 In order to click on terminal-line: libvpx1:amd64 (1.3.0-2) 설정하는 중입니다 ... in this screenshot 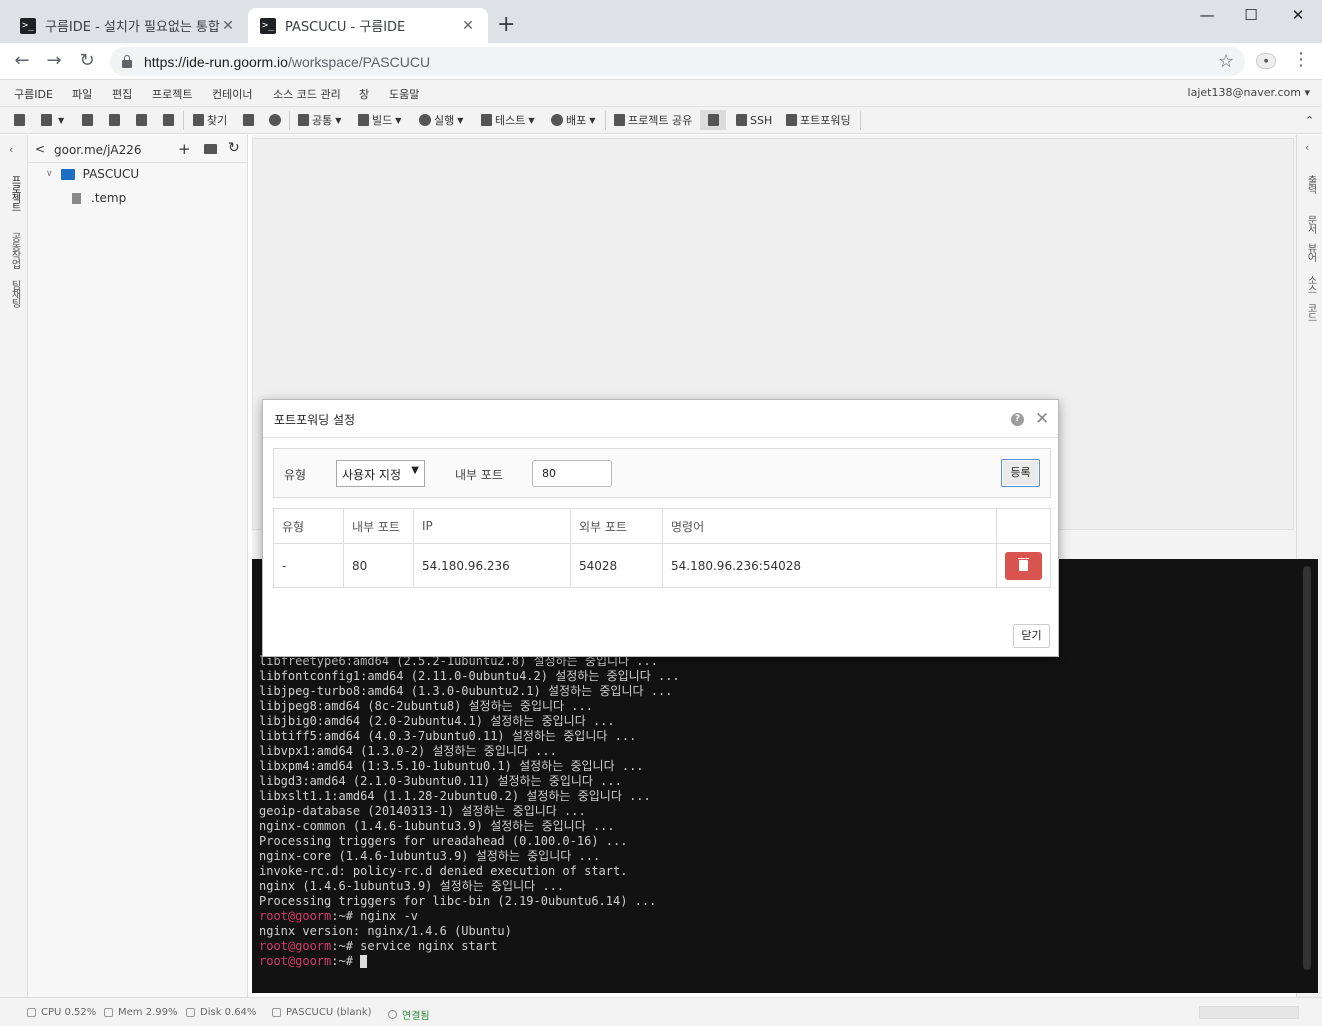, I will do `click(408, 751)`.